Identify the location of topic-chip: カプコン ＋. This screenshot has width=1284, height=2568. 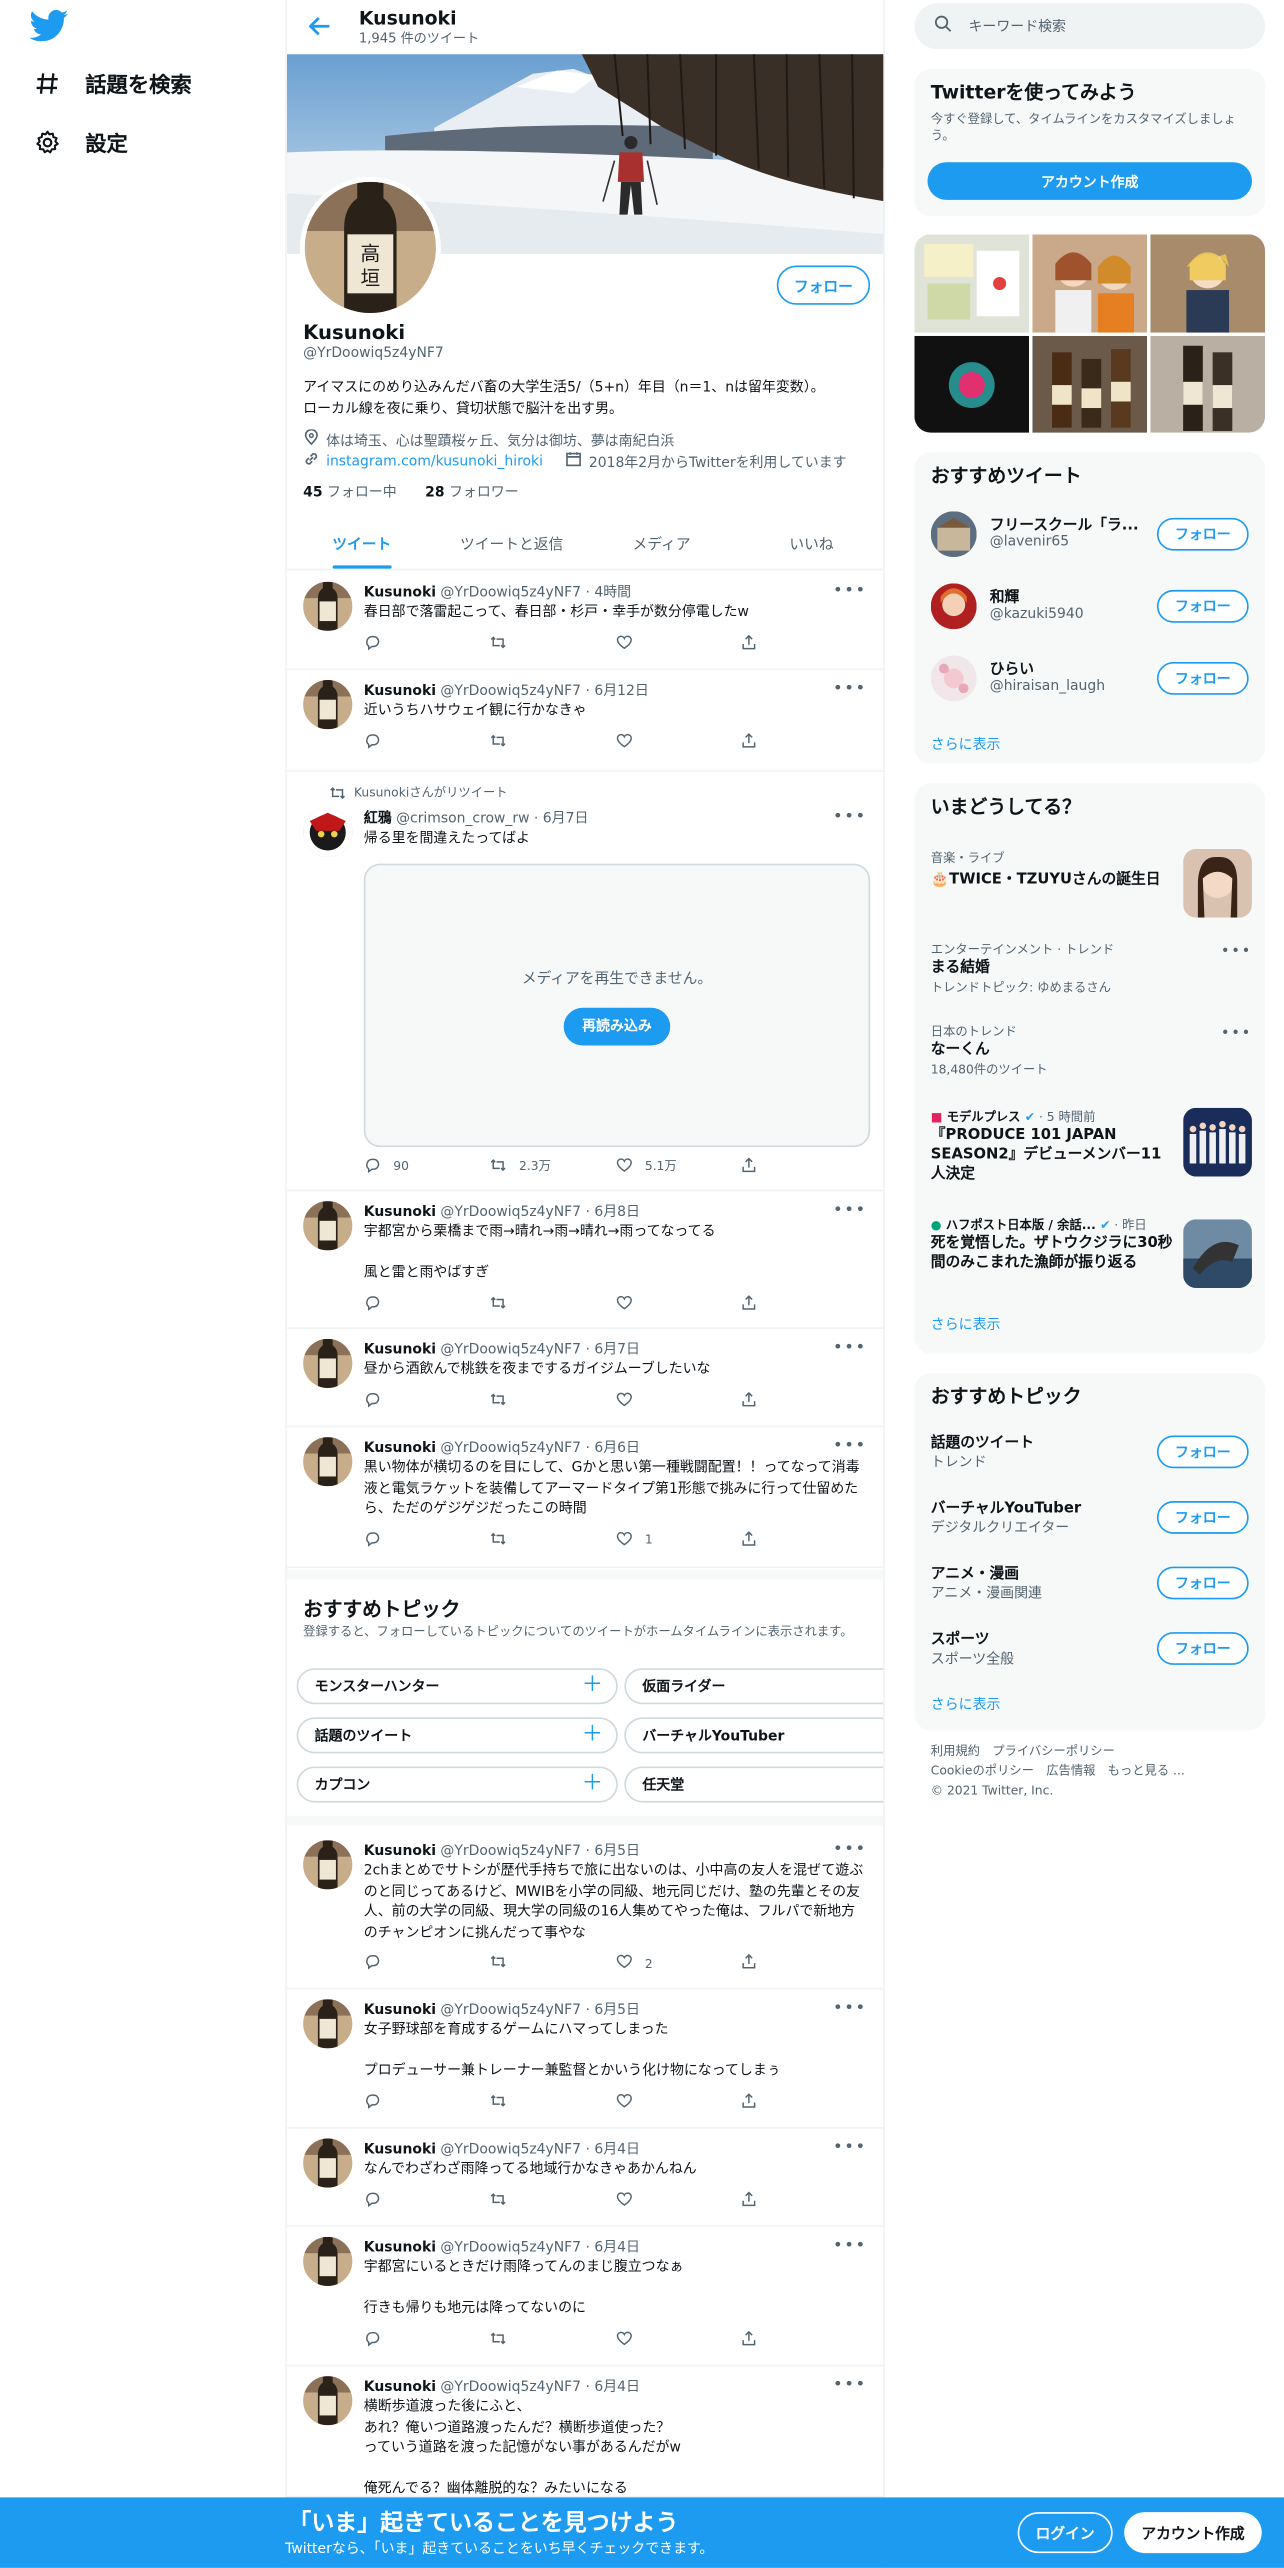
(457, 1784).